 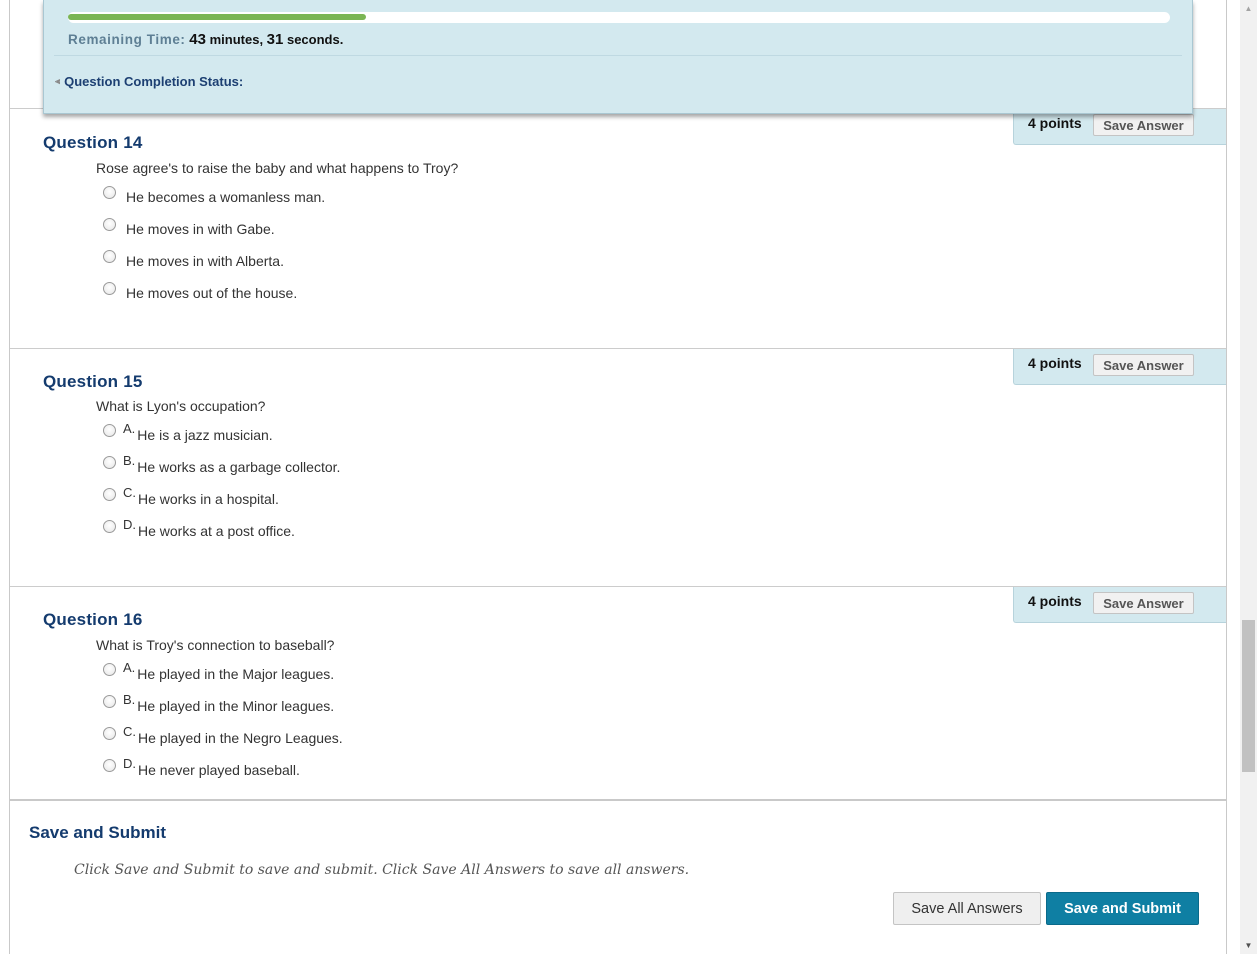 I want to click on triangle-down-icon: ▼, so click(x=1248, y=945).